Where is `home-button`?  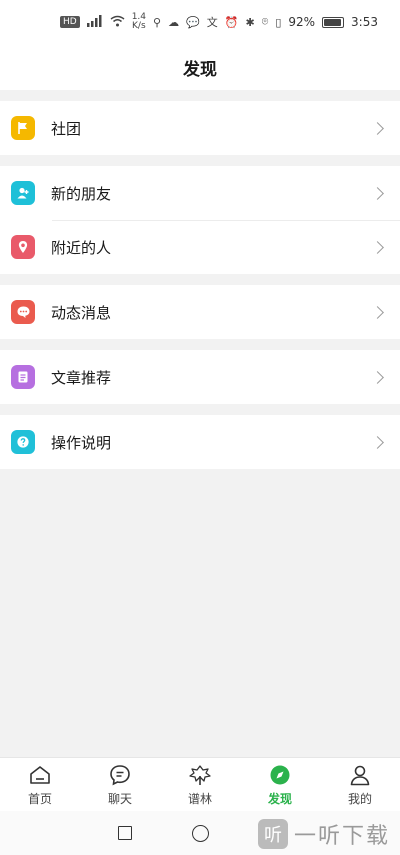 home-button is located at coordinates (200, 833).